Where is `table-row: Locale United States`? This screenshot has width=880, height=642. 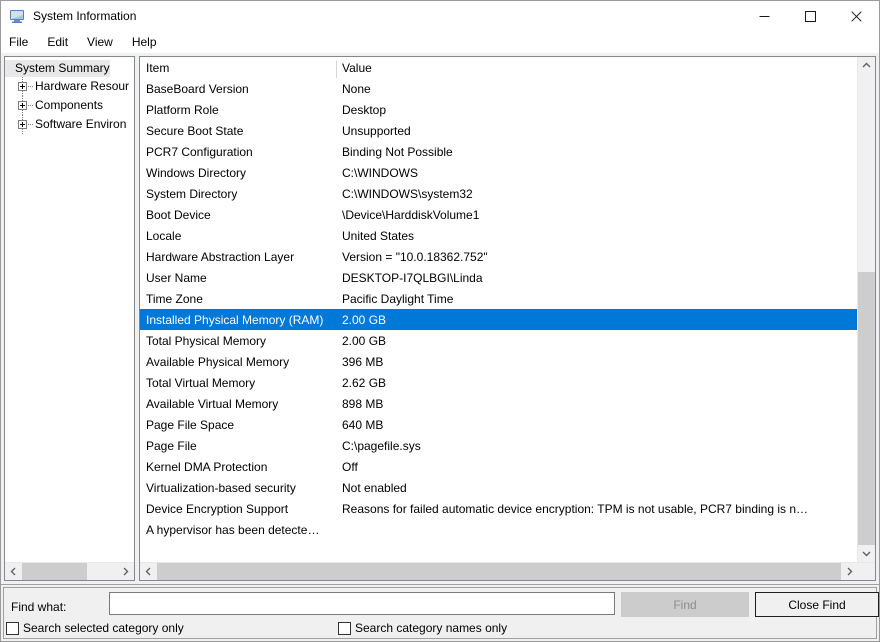
table-row: Locale United States is located at coordinates (498, 235).